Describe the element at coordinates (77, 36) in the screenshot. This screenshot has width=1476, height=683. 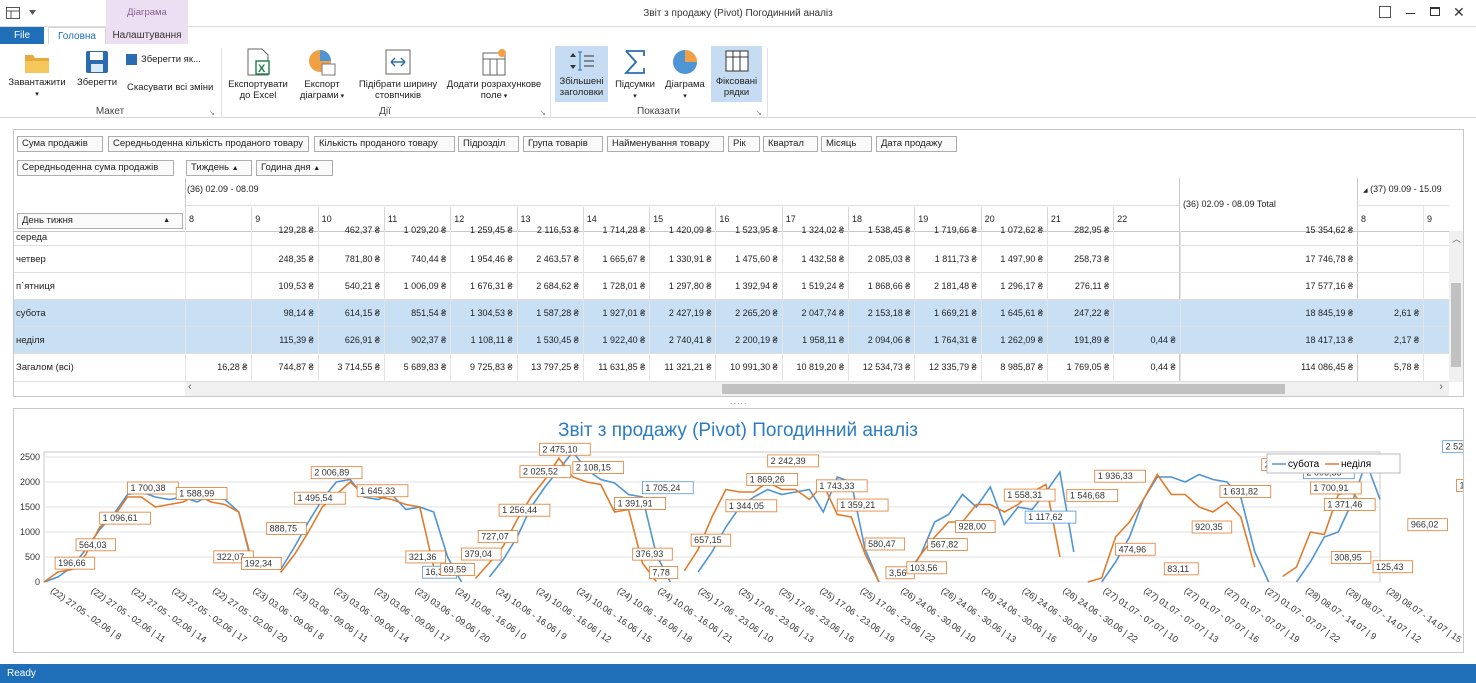
I see `tab-home: Головна` at that location.